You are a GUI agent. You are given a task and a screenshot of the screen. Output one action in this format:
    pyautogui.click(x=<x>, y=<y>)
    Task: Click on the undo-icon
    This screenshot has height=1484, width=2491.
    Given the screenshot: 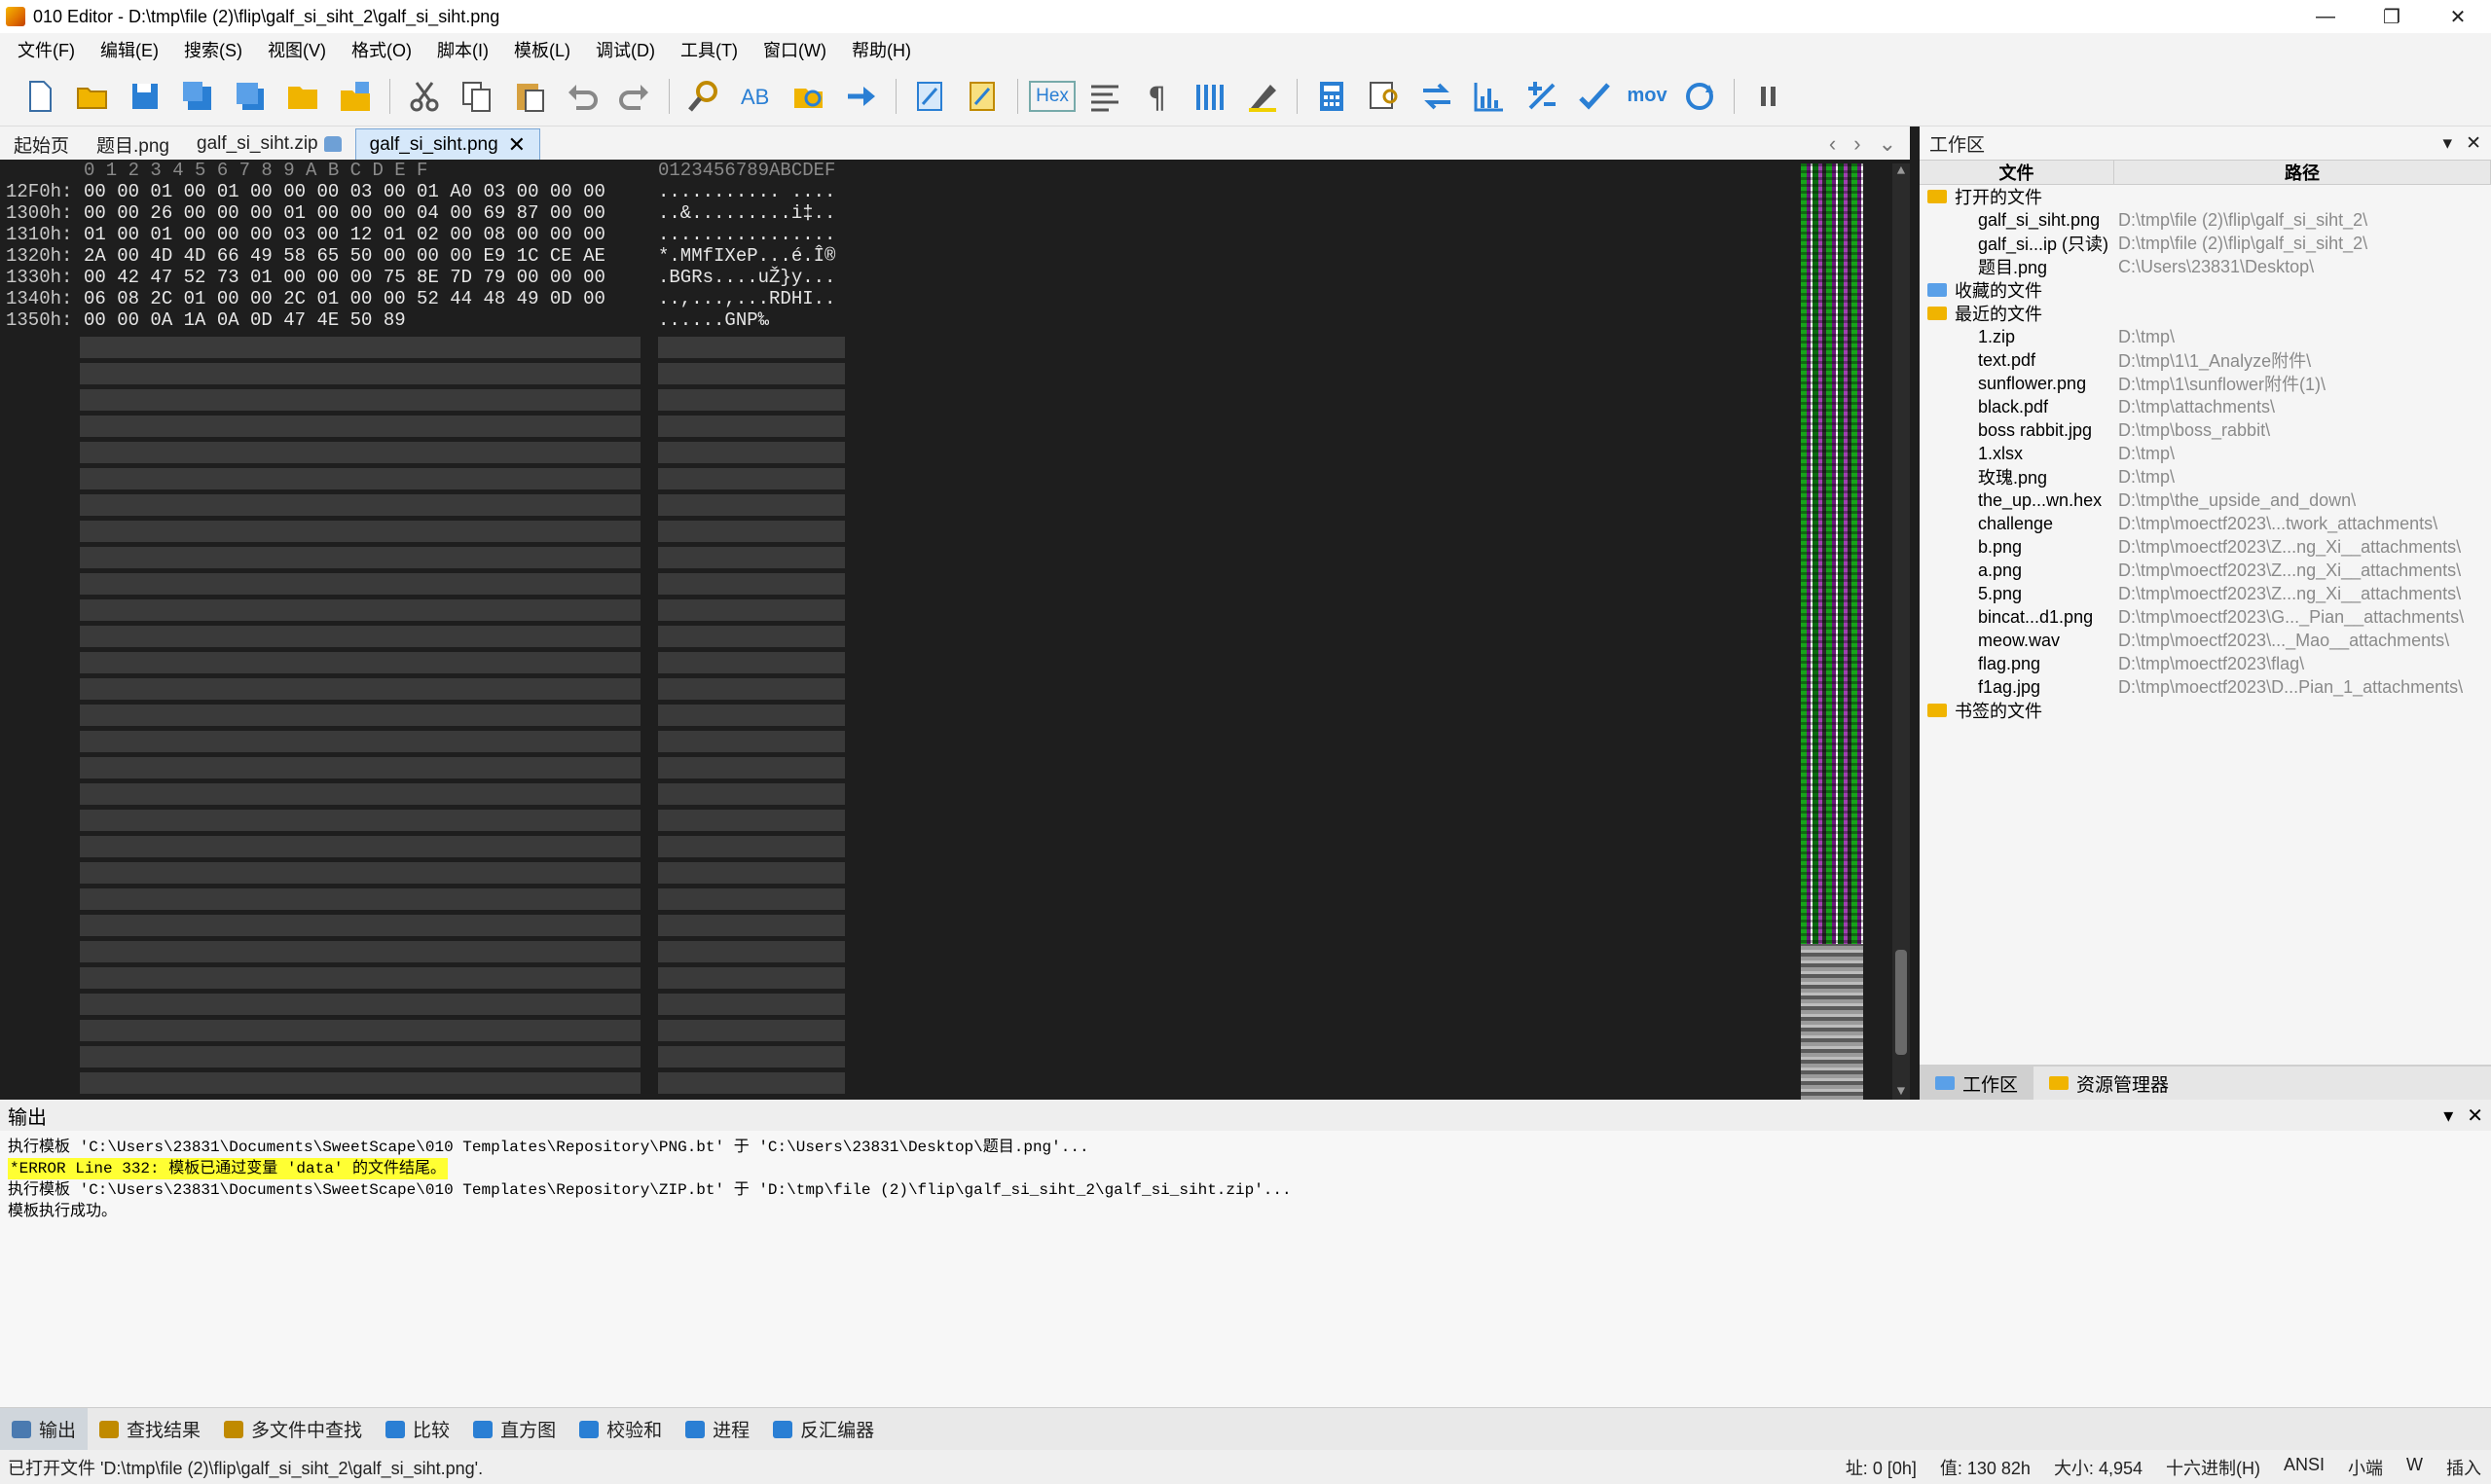 What is the action you would take?
    pyautogui.click(x=582, y=97)
    